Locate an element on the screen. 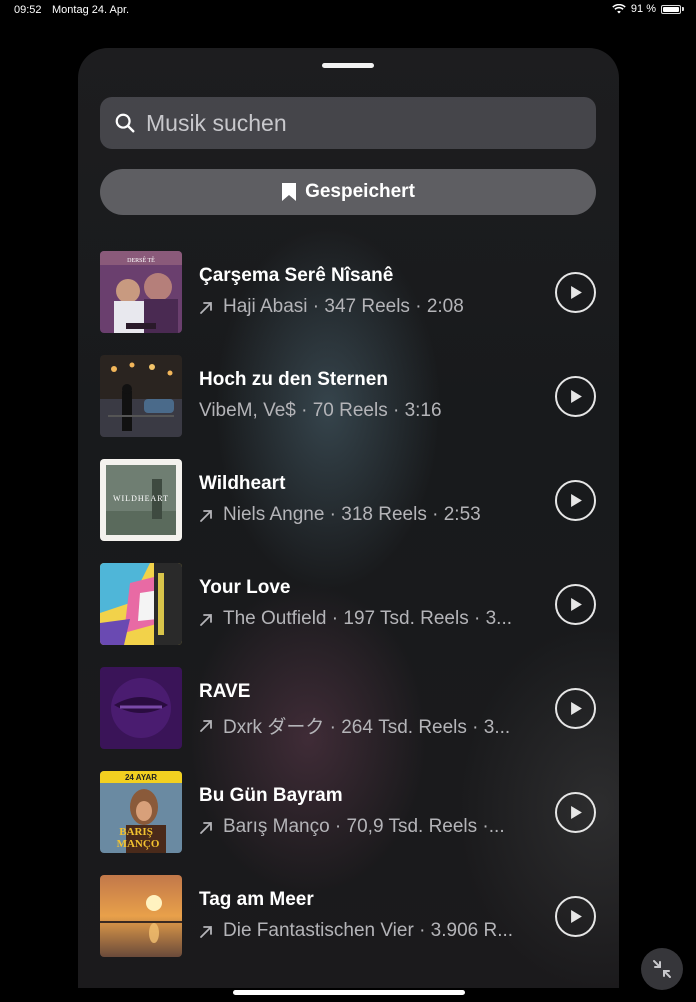 This screenshot has height=1002, width=696. track-meta: Niels Angne · 318 Reels · 2:53 is located at coordinates (369, 515).